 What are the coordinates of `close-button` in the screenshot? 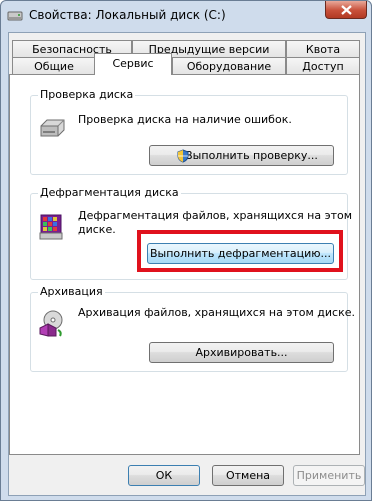 It's located at (346, 10).